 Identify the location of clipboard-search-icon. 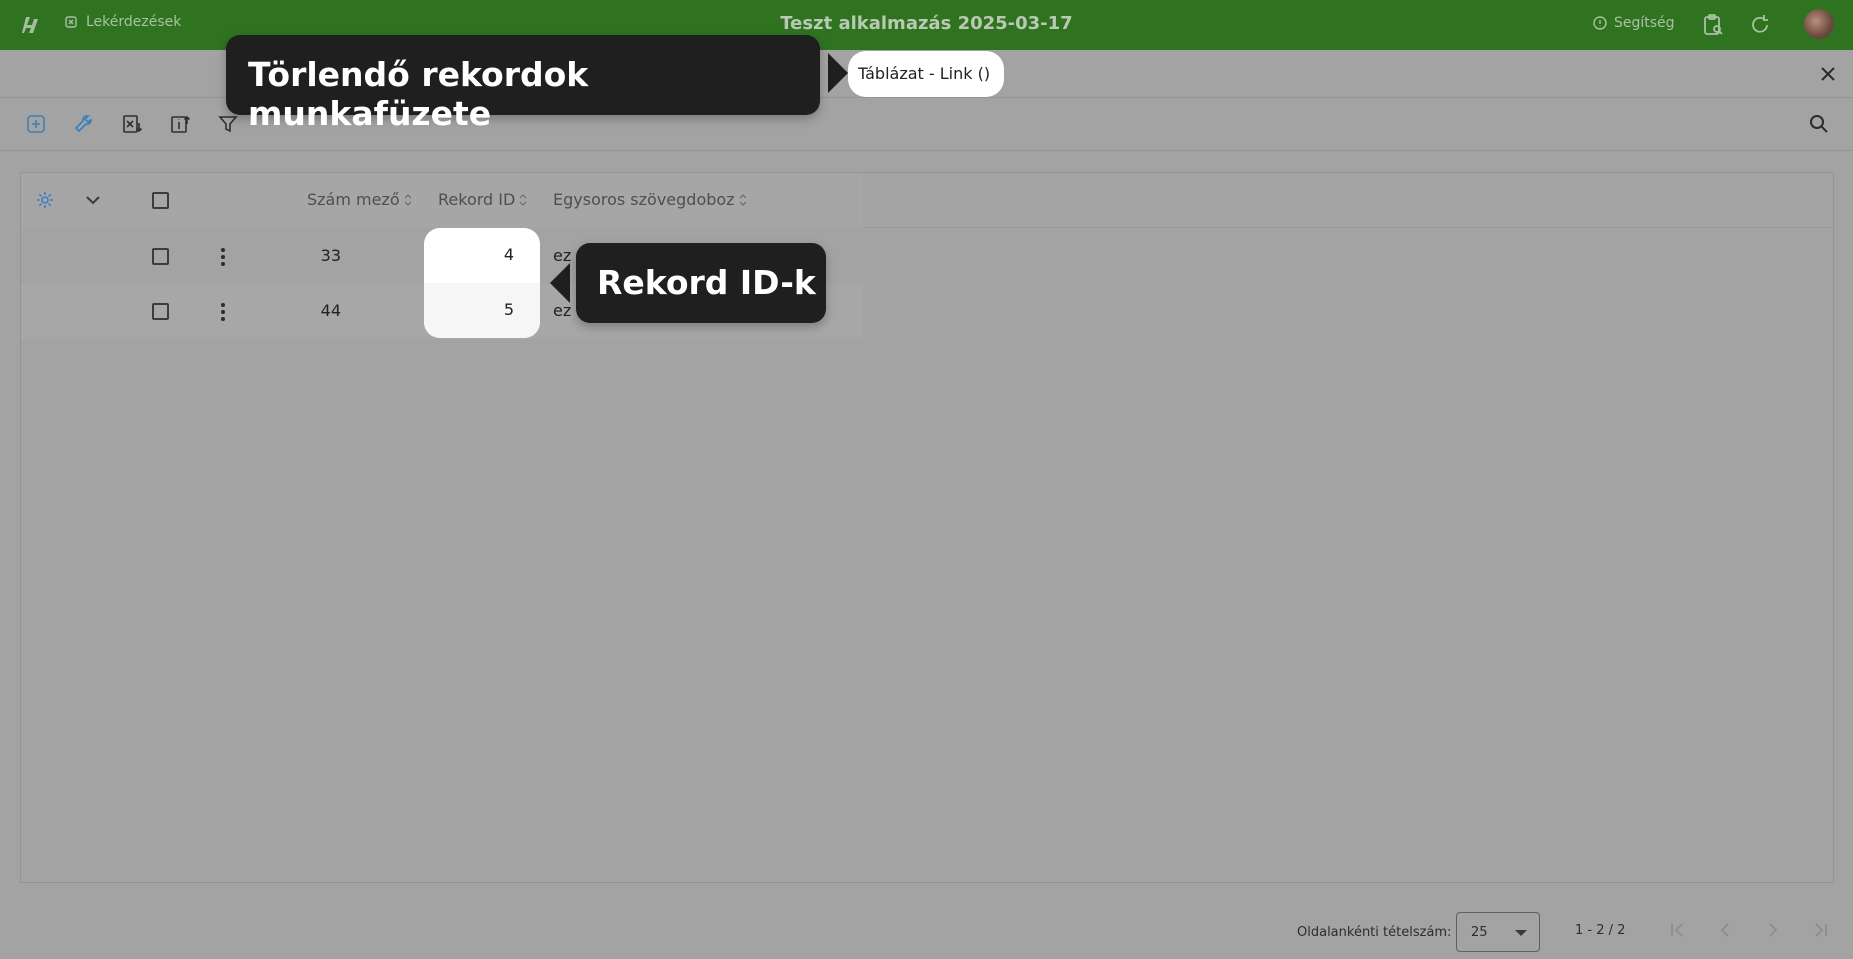
(1713, 25).